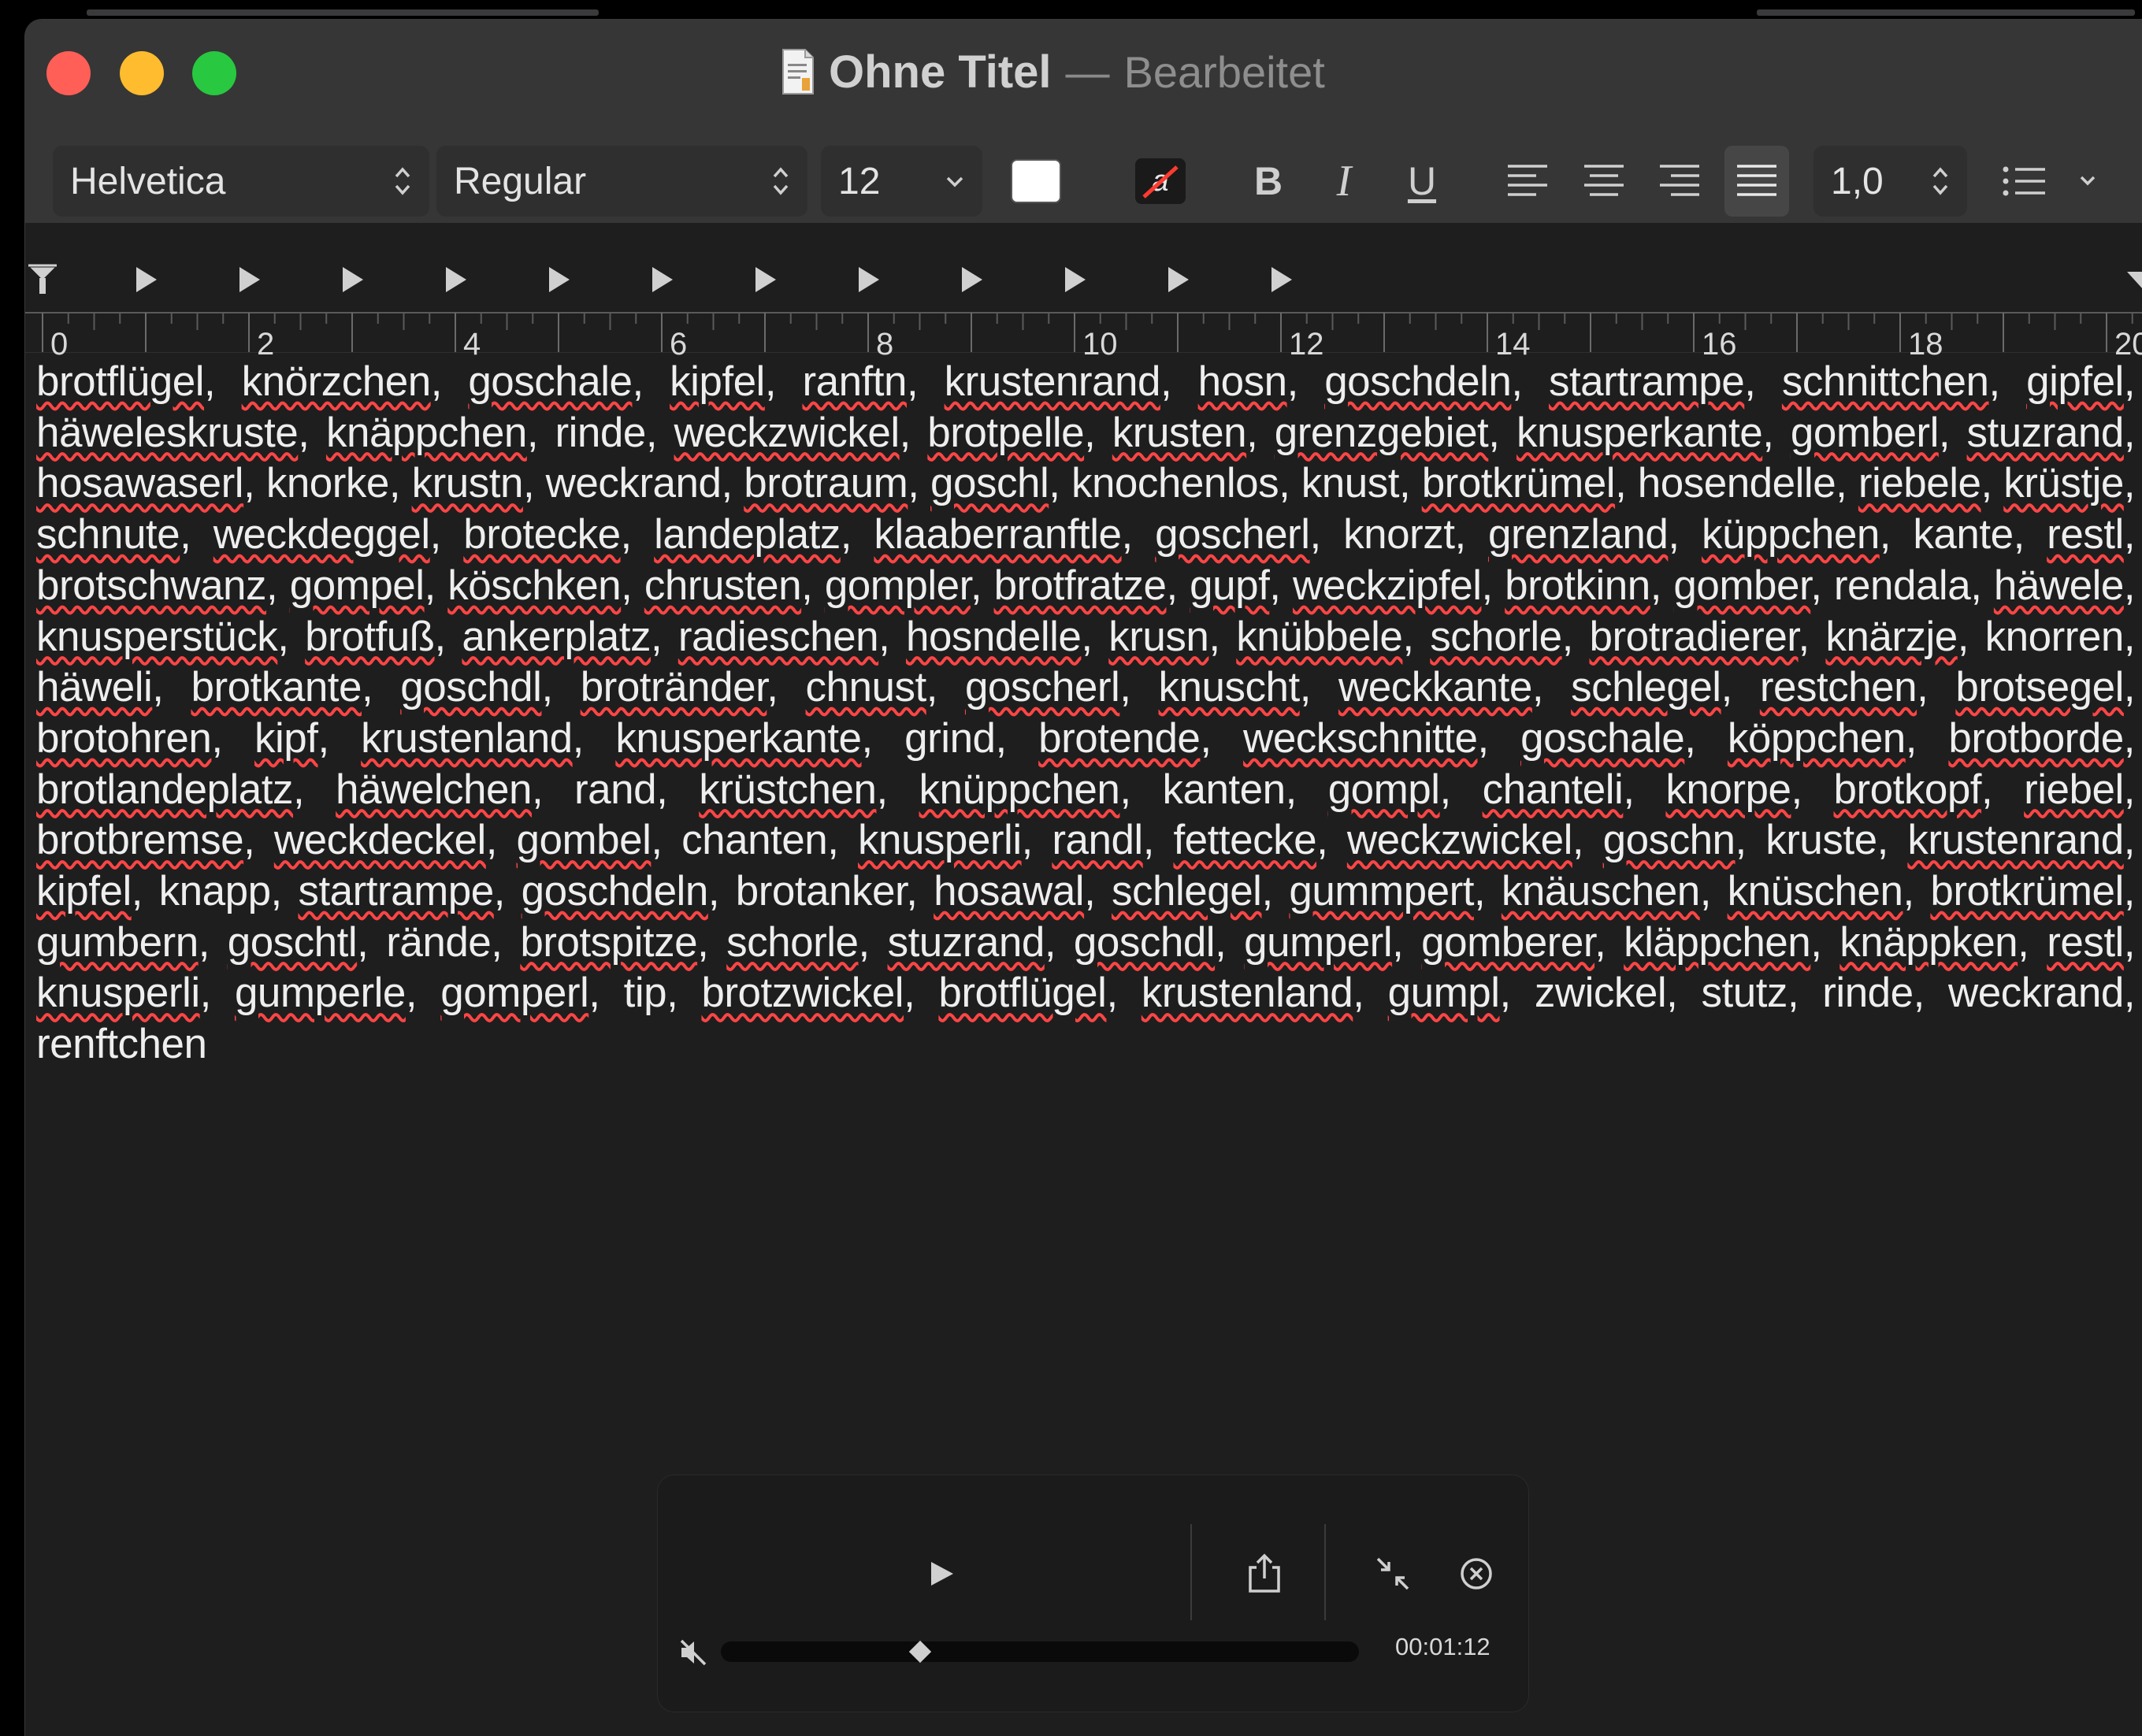 The image size is (2142, 1736). What do you see at coordinates (1717, 942) in the screenshot?
I see `document-word: kläppchen` at bounding box center [1717, 942].